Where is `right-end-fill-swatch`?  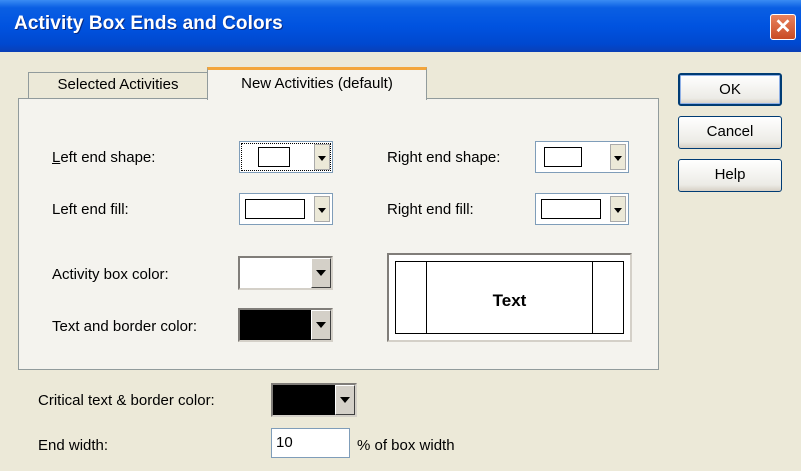 right-end-fill-swatch is located at coordinates (571, 209).